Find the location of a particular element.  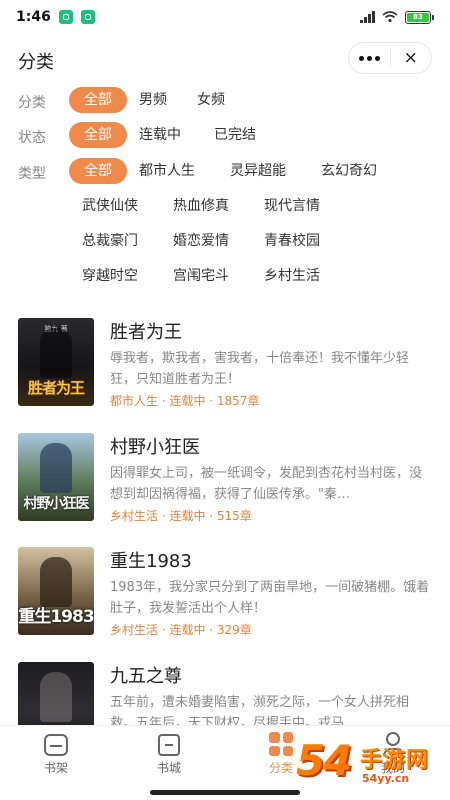

filter-label-category: 分类 is located at coordinates (32, 103).